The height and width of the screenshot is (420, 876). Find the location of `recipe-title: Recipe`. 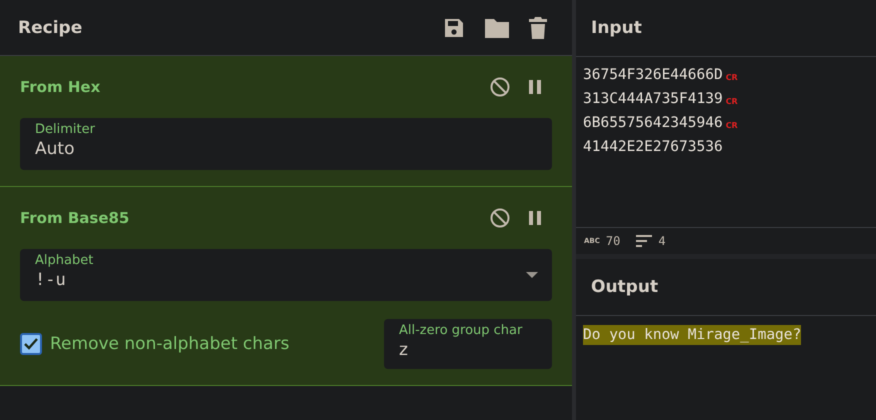

recipe-title: Recipe is located at coordinates (50, 28).